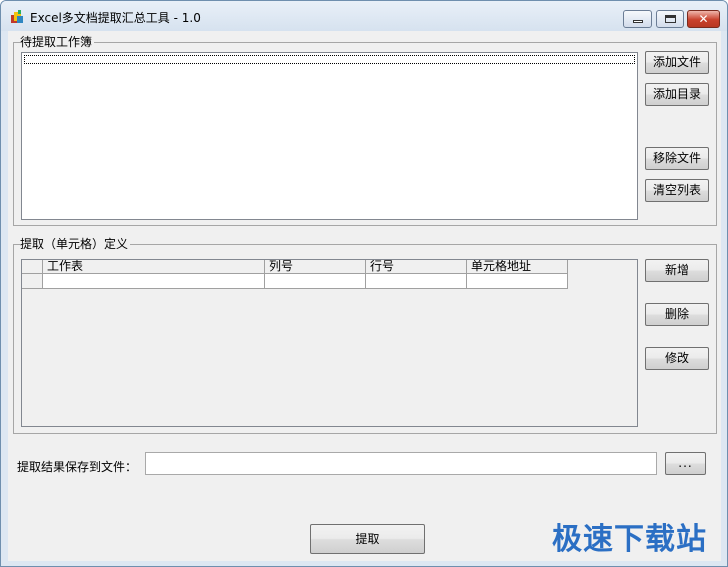 The height and width of the screenshot is (567, 728). Describe the element at coordinates (154, 267) in the screenshot. I see `grid-header-sheet: 工作表` at that location.